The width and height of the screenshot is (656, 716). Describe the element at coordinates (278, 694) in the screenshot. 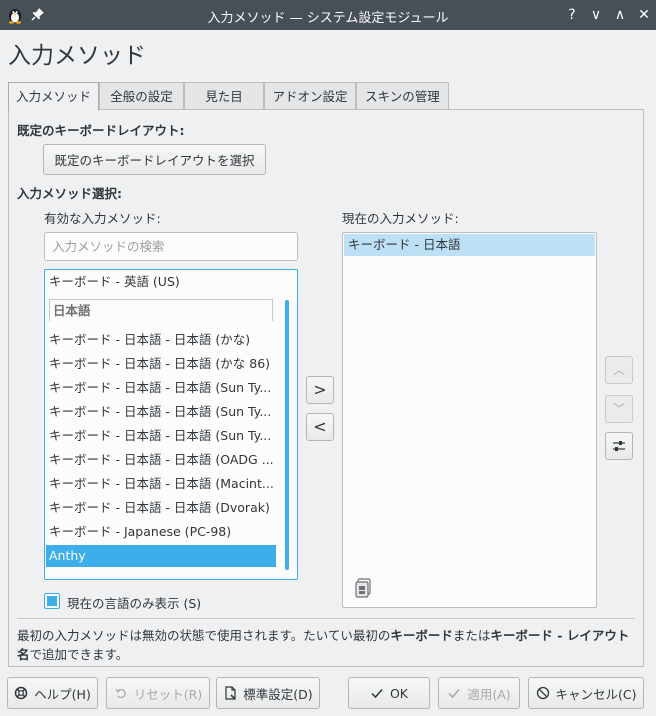

I see `defaults-button-label: 標準設定(D)` at that location.